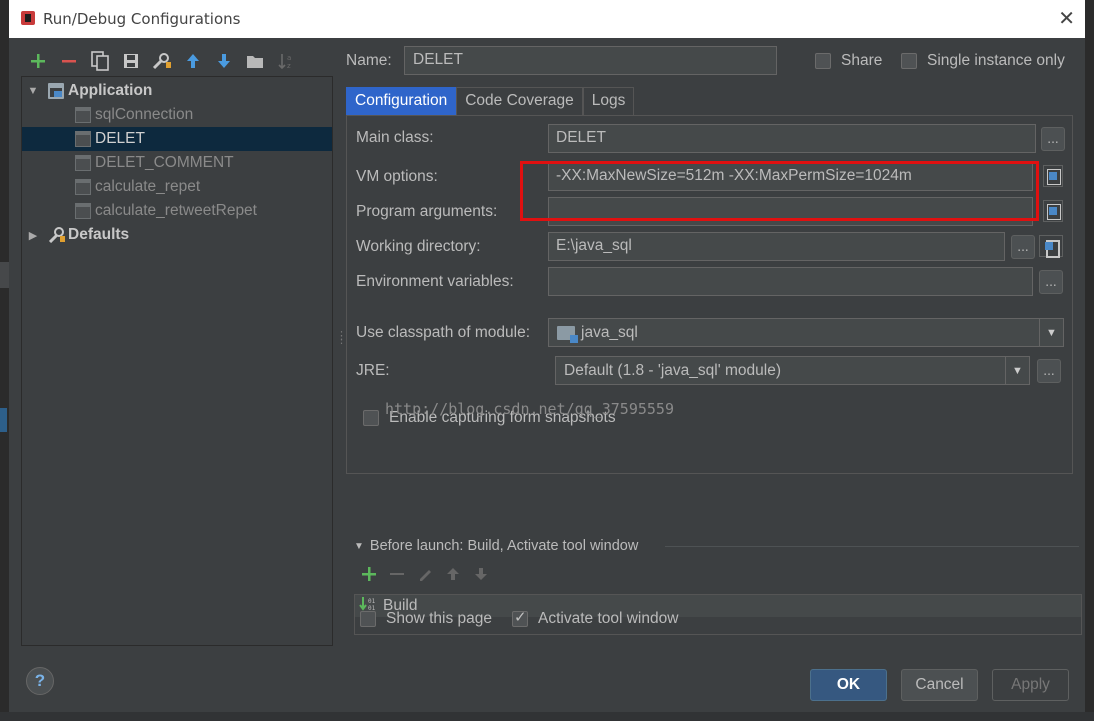  Describe the element at coordinates (609, 332) in the screenshot. I see `classpath-module-value: java_sql` at that location.